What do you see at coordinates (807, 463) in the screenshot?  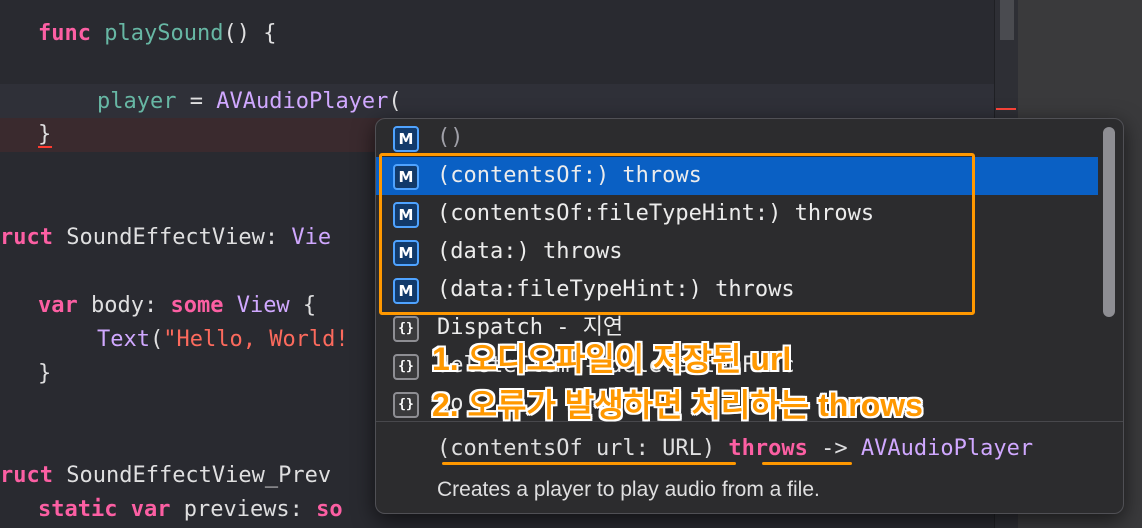 I see `annotation-underline-throws` at bounding box center [807, 463].